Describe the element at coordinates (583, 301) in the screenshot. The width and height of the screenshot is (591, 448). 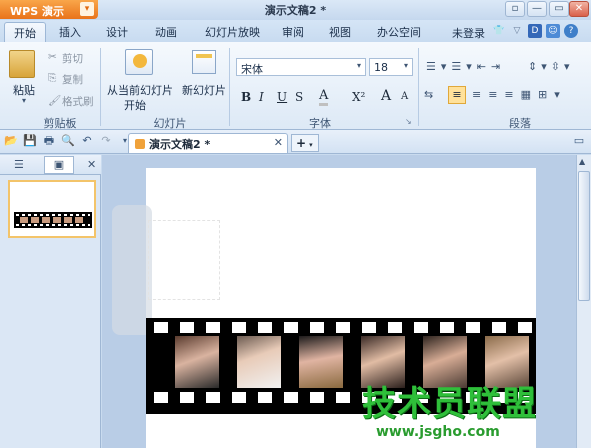
I see `vertical-scrollbar: ▲` at that location.